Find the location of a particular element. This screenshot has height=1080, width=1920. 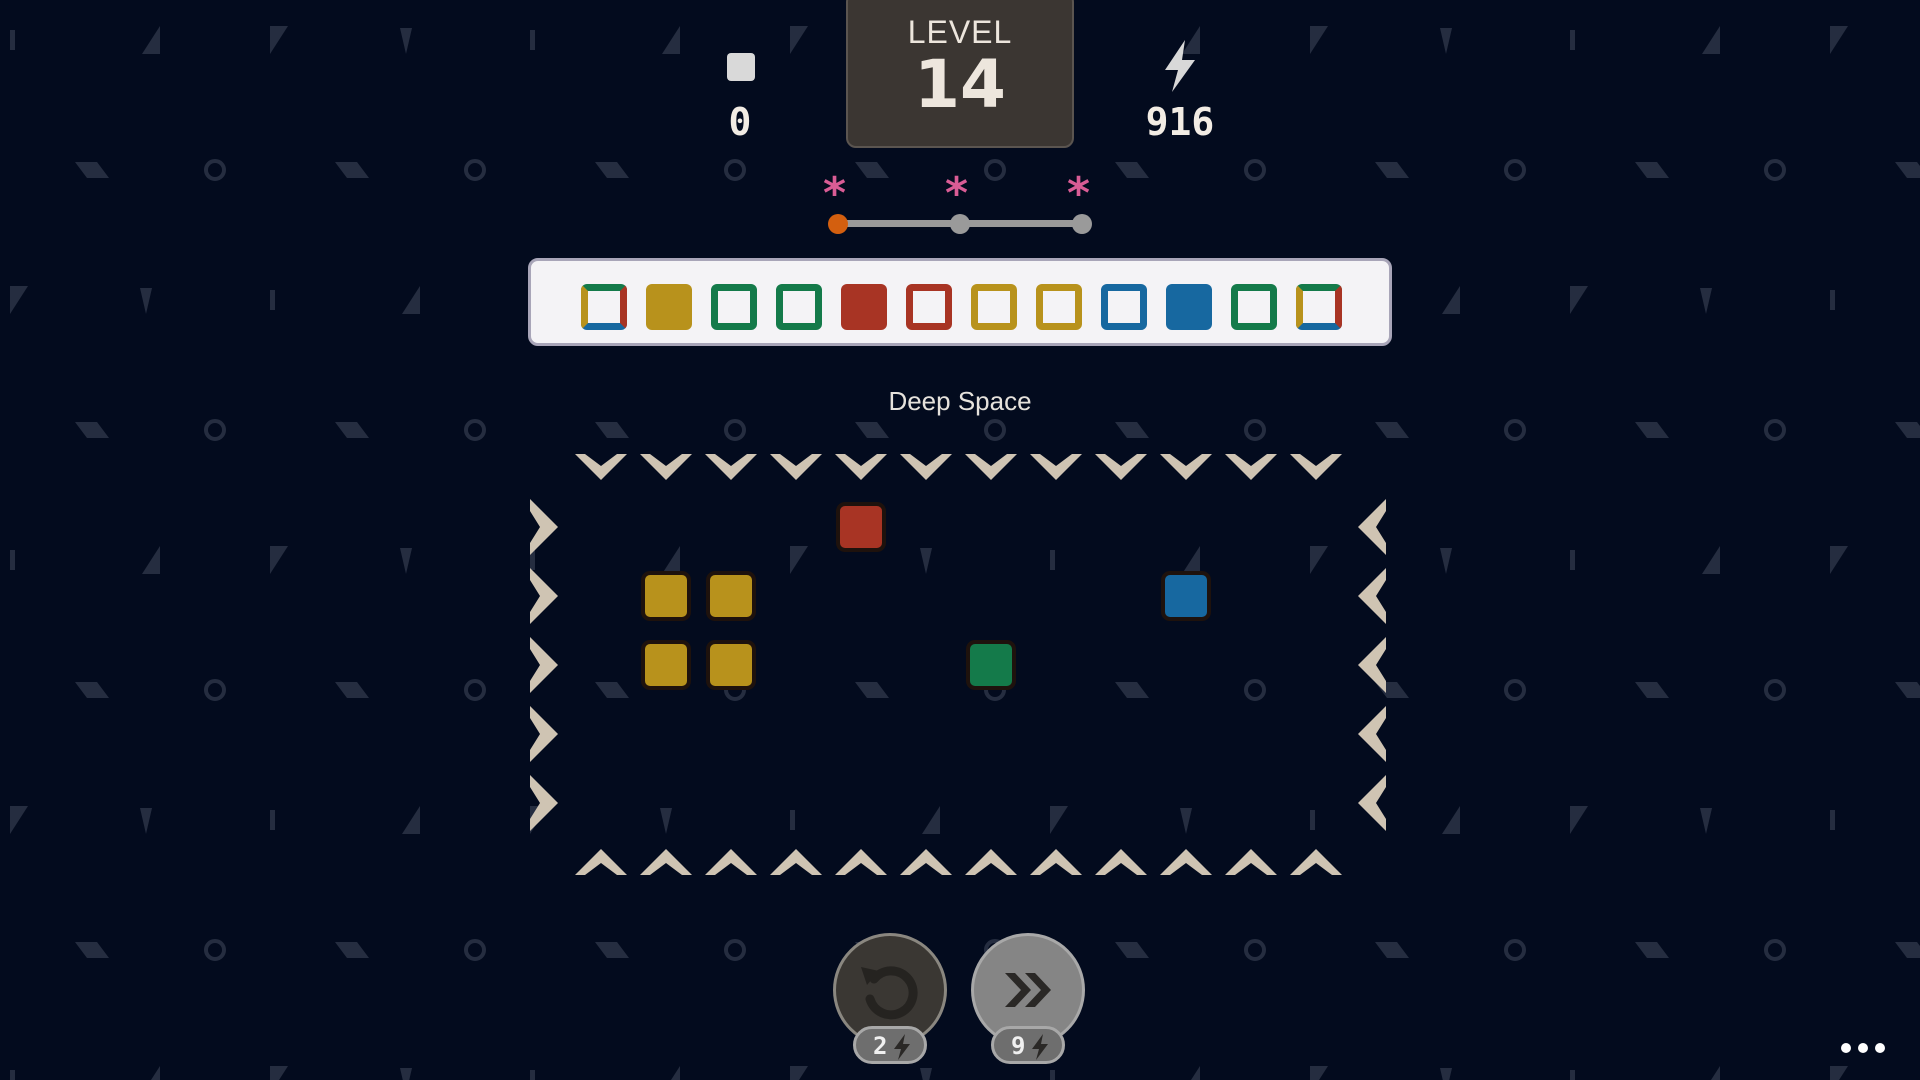

level-name: Deep Space is located at coordinates (960, 401).